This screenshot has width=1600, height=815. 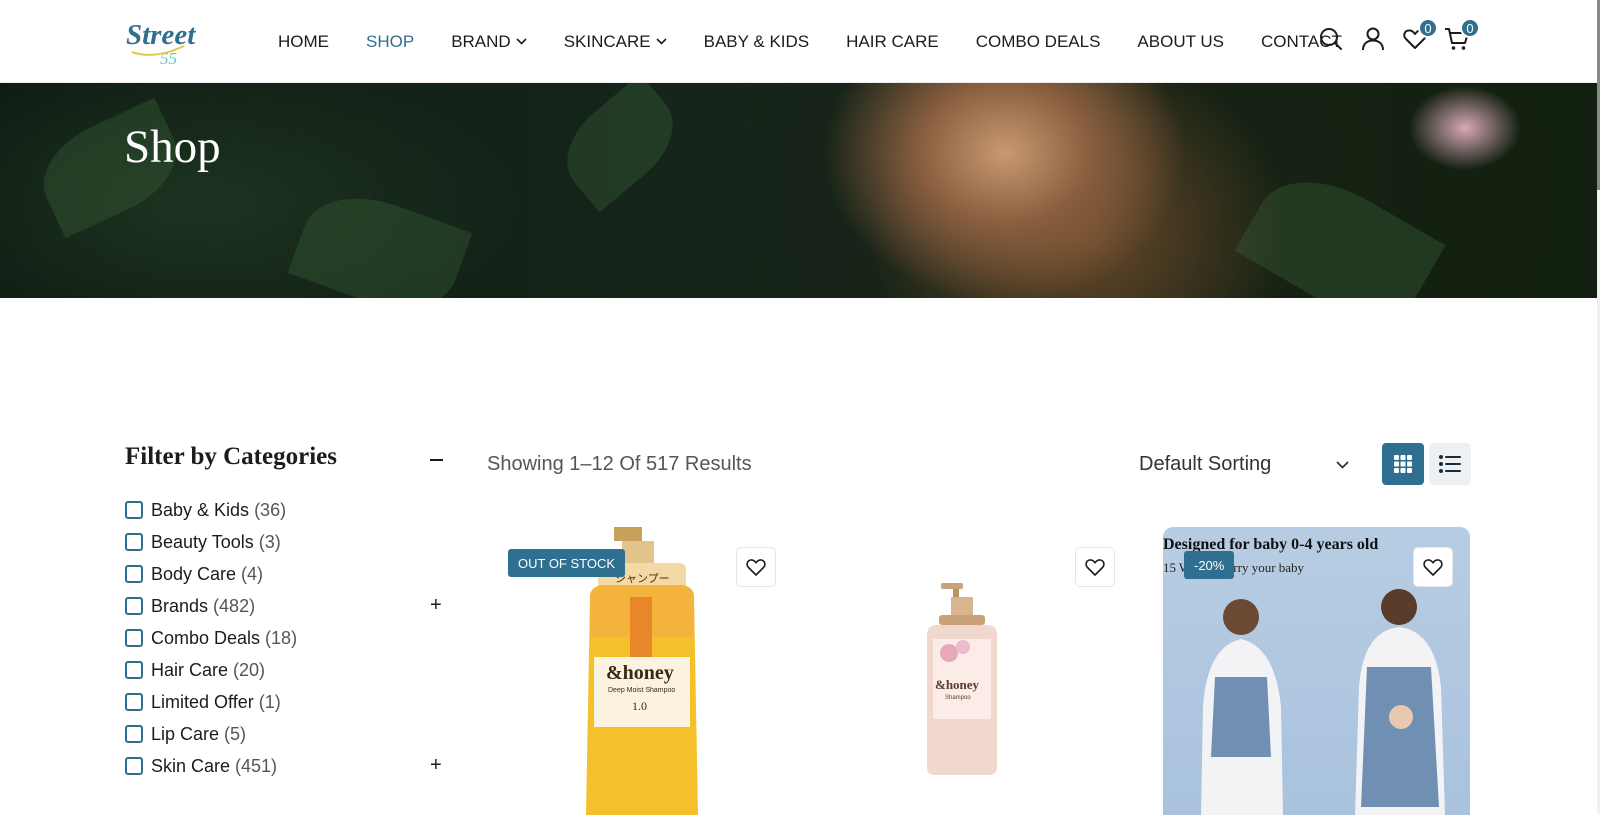 I want to click on category-name: Skin Care, so click(x=191, y=765).